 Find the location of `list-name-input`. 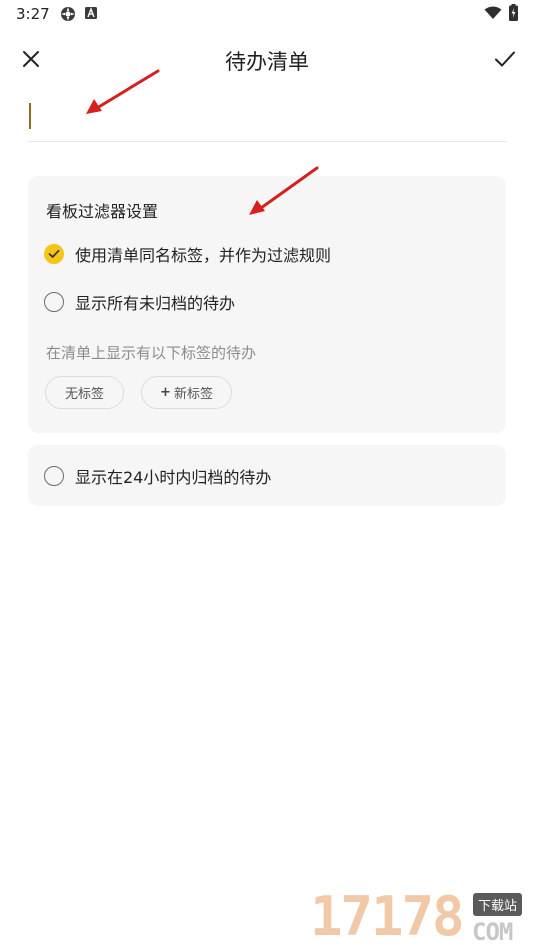

list-name-input is located at coordinates (267, 119).